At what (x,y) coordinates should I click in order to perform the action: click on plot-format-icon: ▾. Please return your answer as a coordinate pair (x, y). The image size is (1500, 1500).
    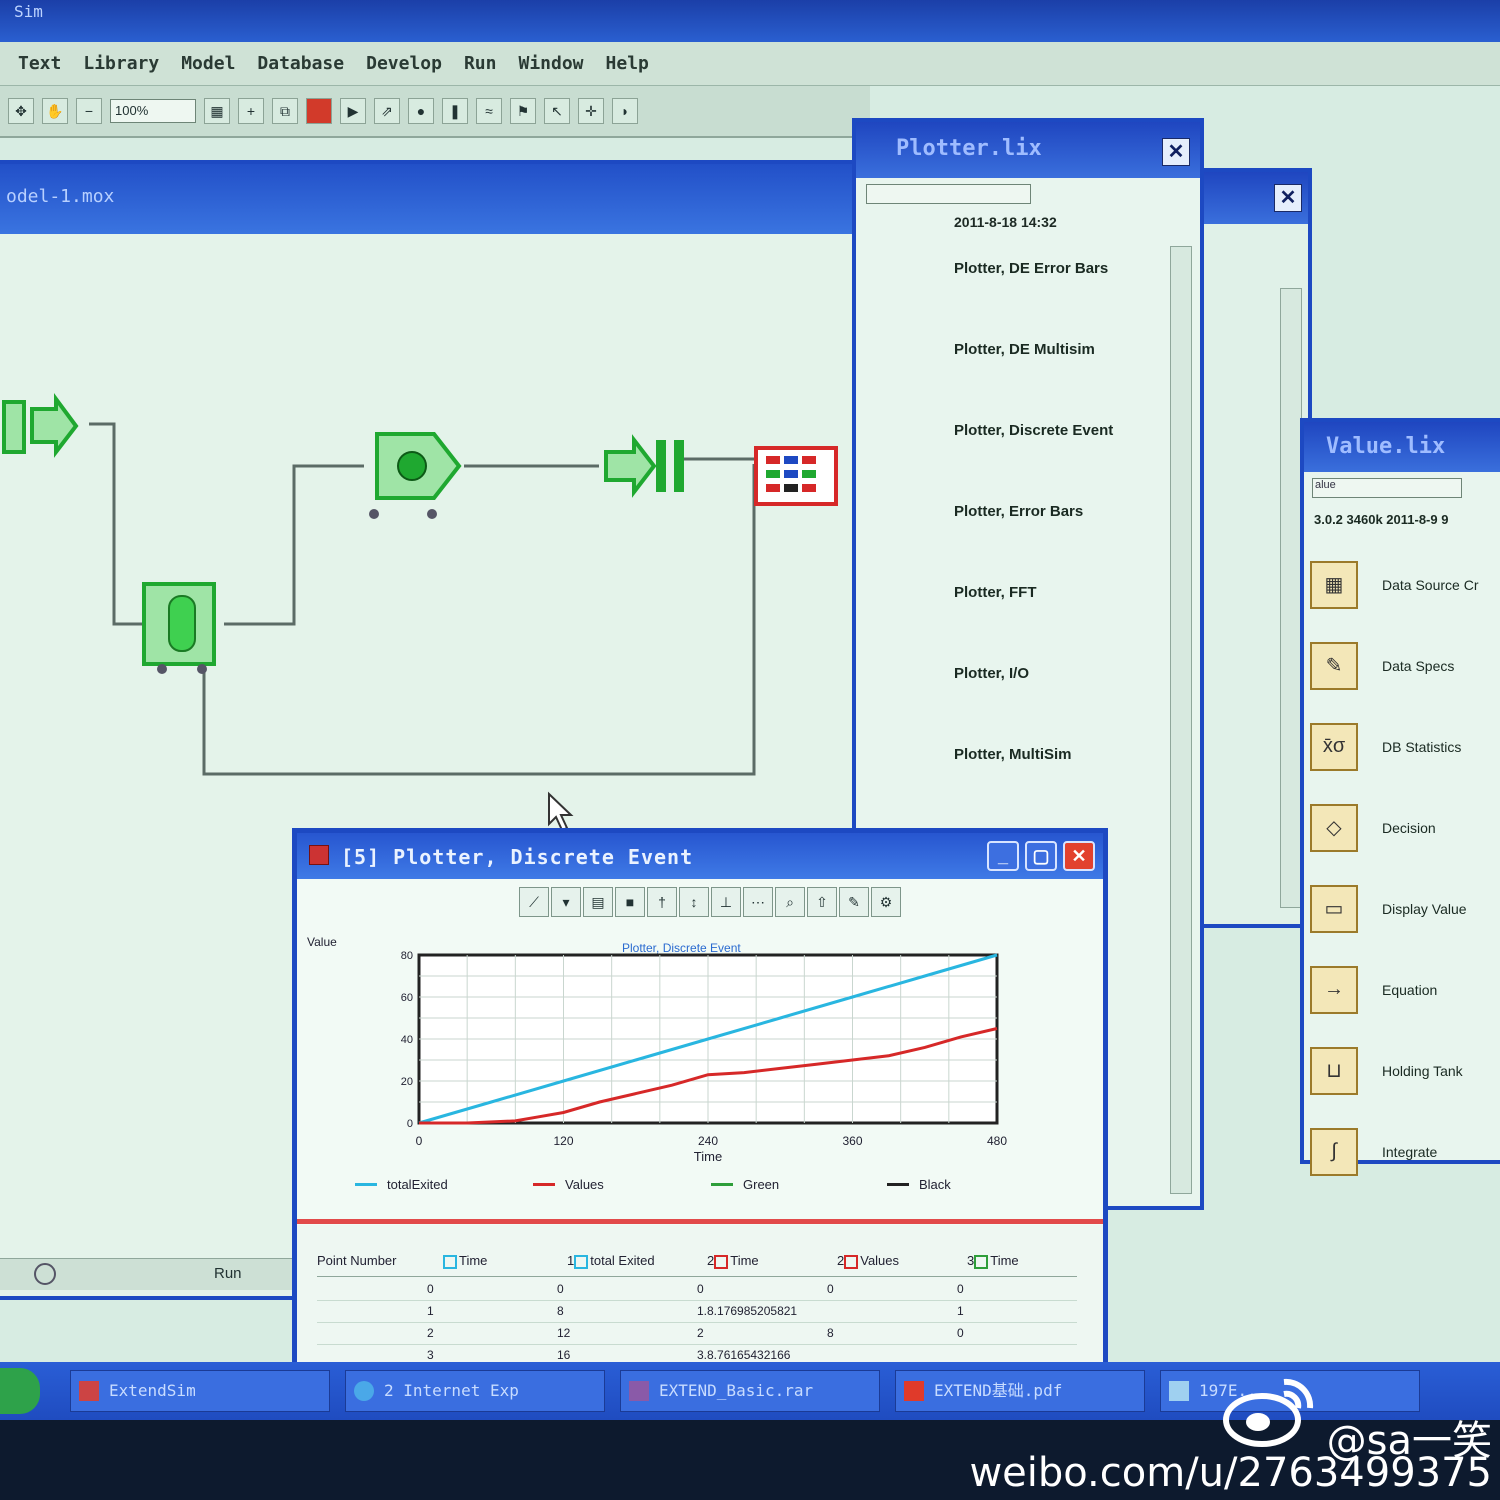
    Looking at the image, I should click on (566, 902).